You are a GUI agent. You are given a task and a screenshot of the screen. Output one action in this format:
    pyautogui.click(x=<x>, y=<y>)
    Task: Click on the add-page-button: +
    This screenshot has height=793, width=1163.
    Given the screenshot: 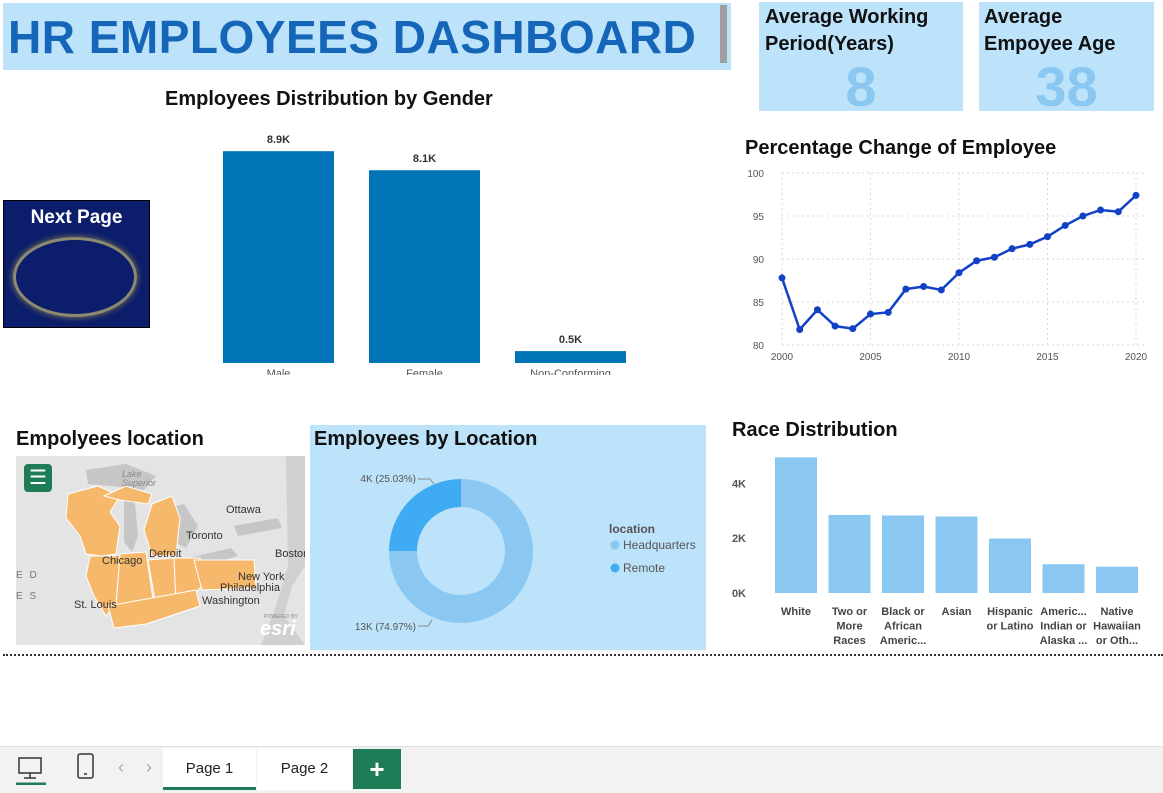 What is the action you would take?
    pyautogui.click(x=377, y=769)
    